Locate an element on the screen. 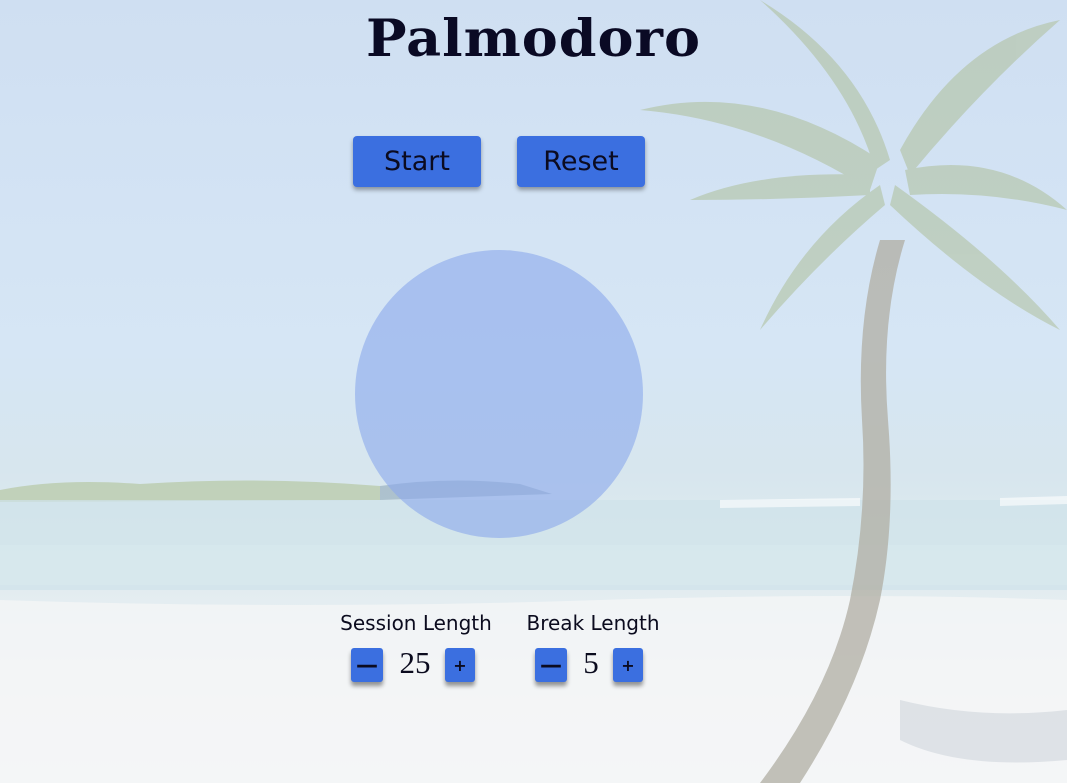 The height and width of the screenshot is (783, 1067). reset-button: Reset is located at coordinates (581, 161).